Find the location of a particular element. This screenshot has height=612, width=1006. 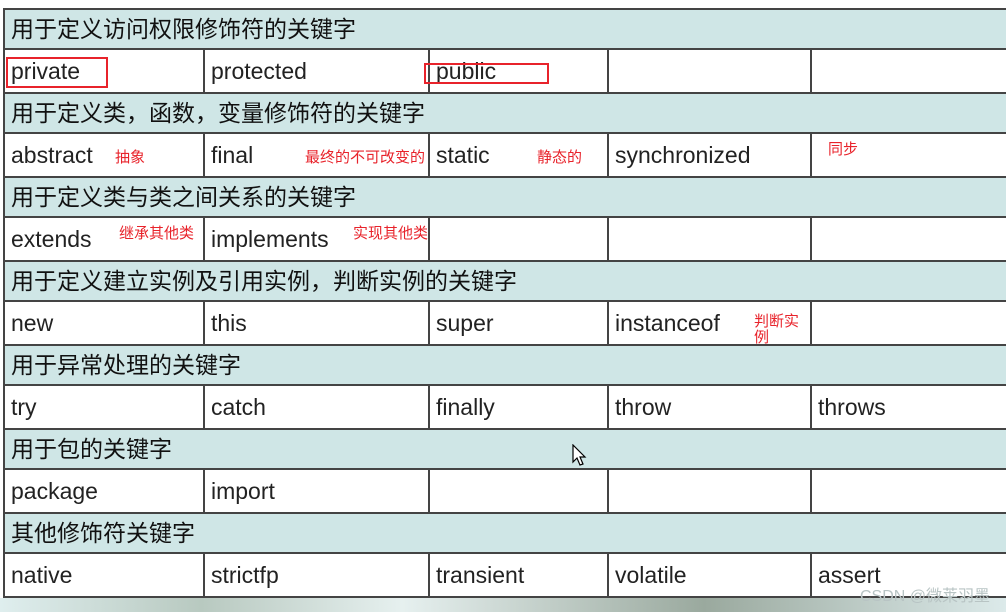

keyword-text: new is located at coordinates (32, 323).